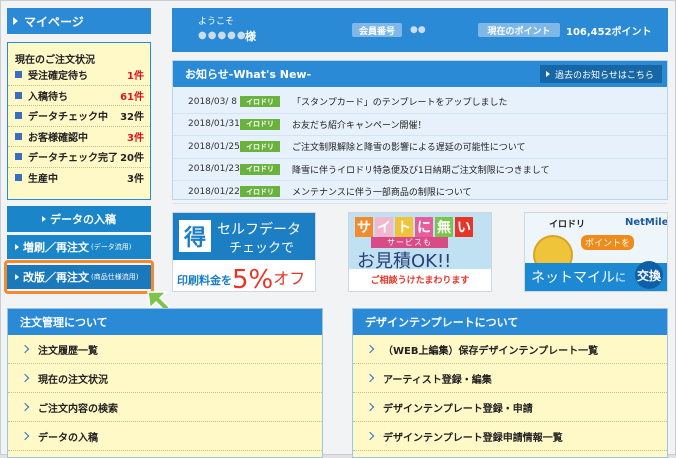  Describe the element at coordinates (165, 322) in the screenshot. I see `order-management-title: 注文管理について` at that location.